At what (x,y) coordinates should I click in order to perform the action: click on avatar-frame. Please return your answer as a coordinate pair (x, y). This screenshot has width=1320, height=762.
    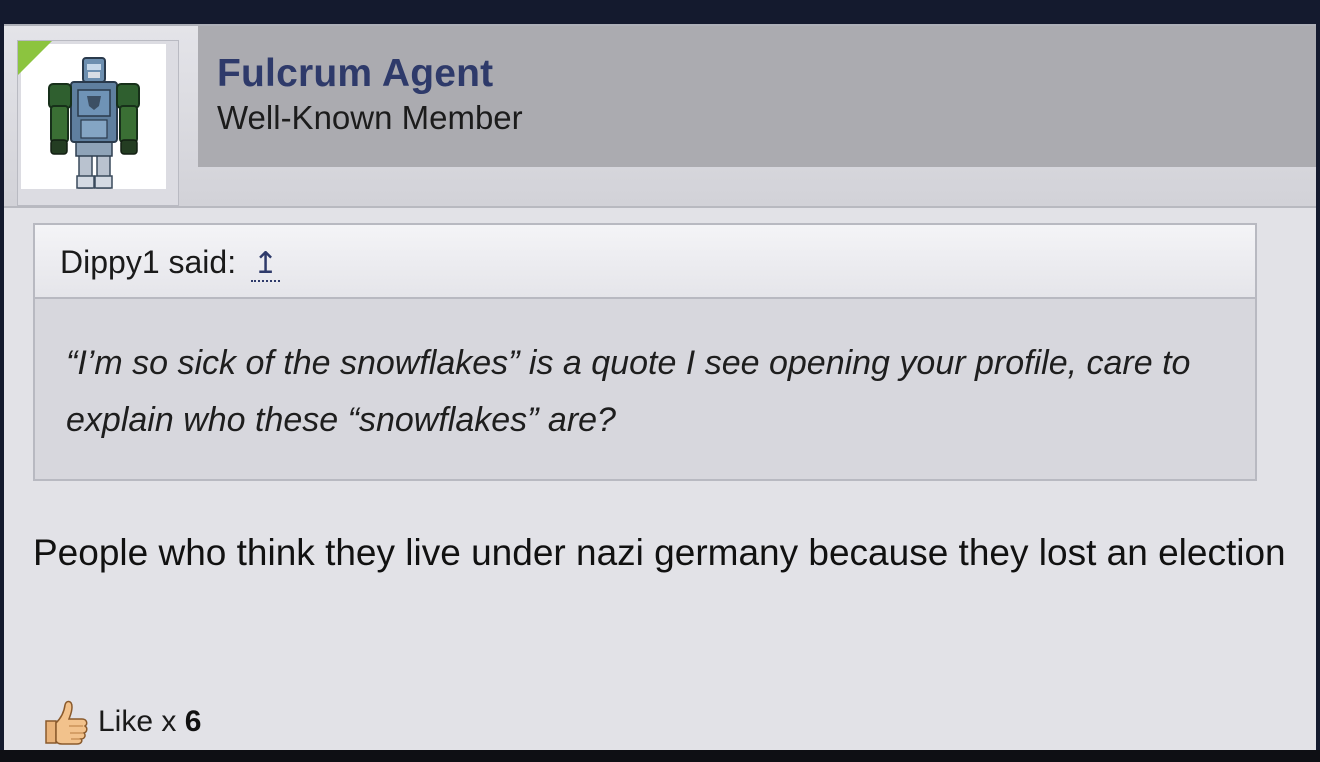
    Looking at the image, I should click on (98, 123).